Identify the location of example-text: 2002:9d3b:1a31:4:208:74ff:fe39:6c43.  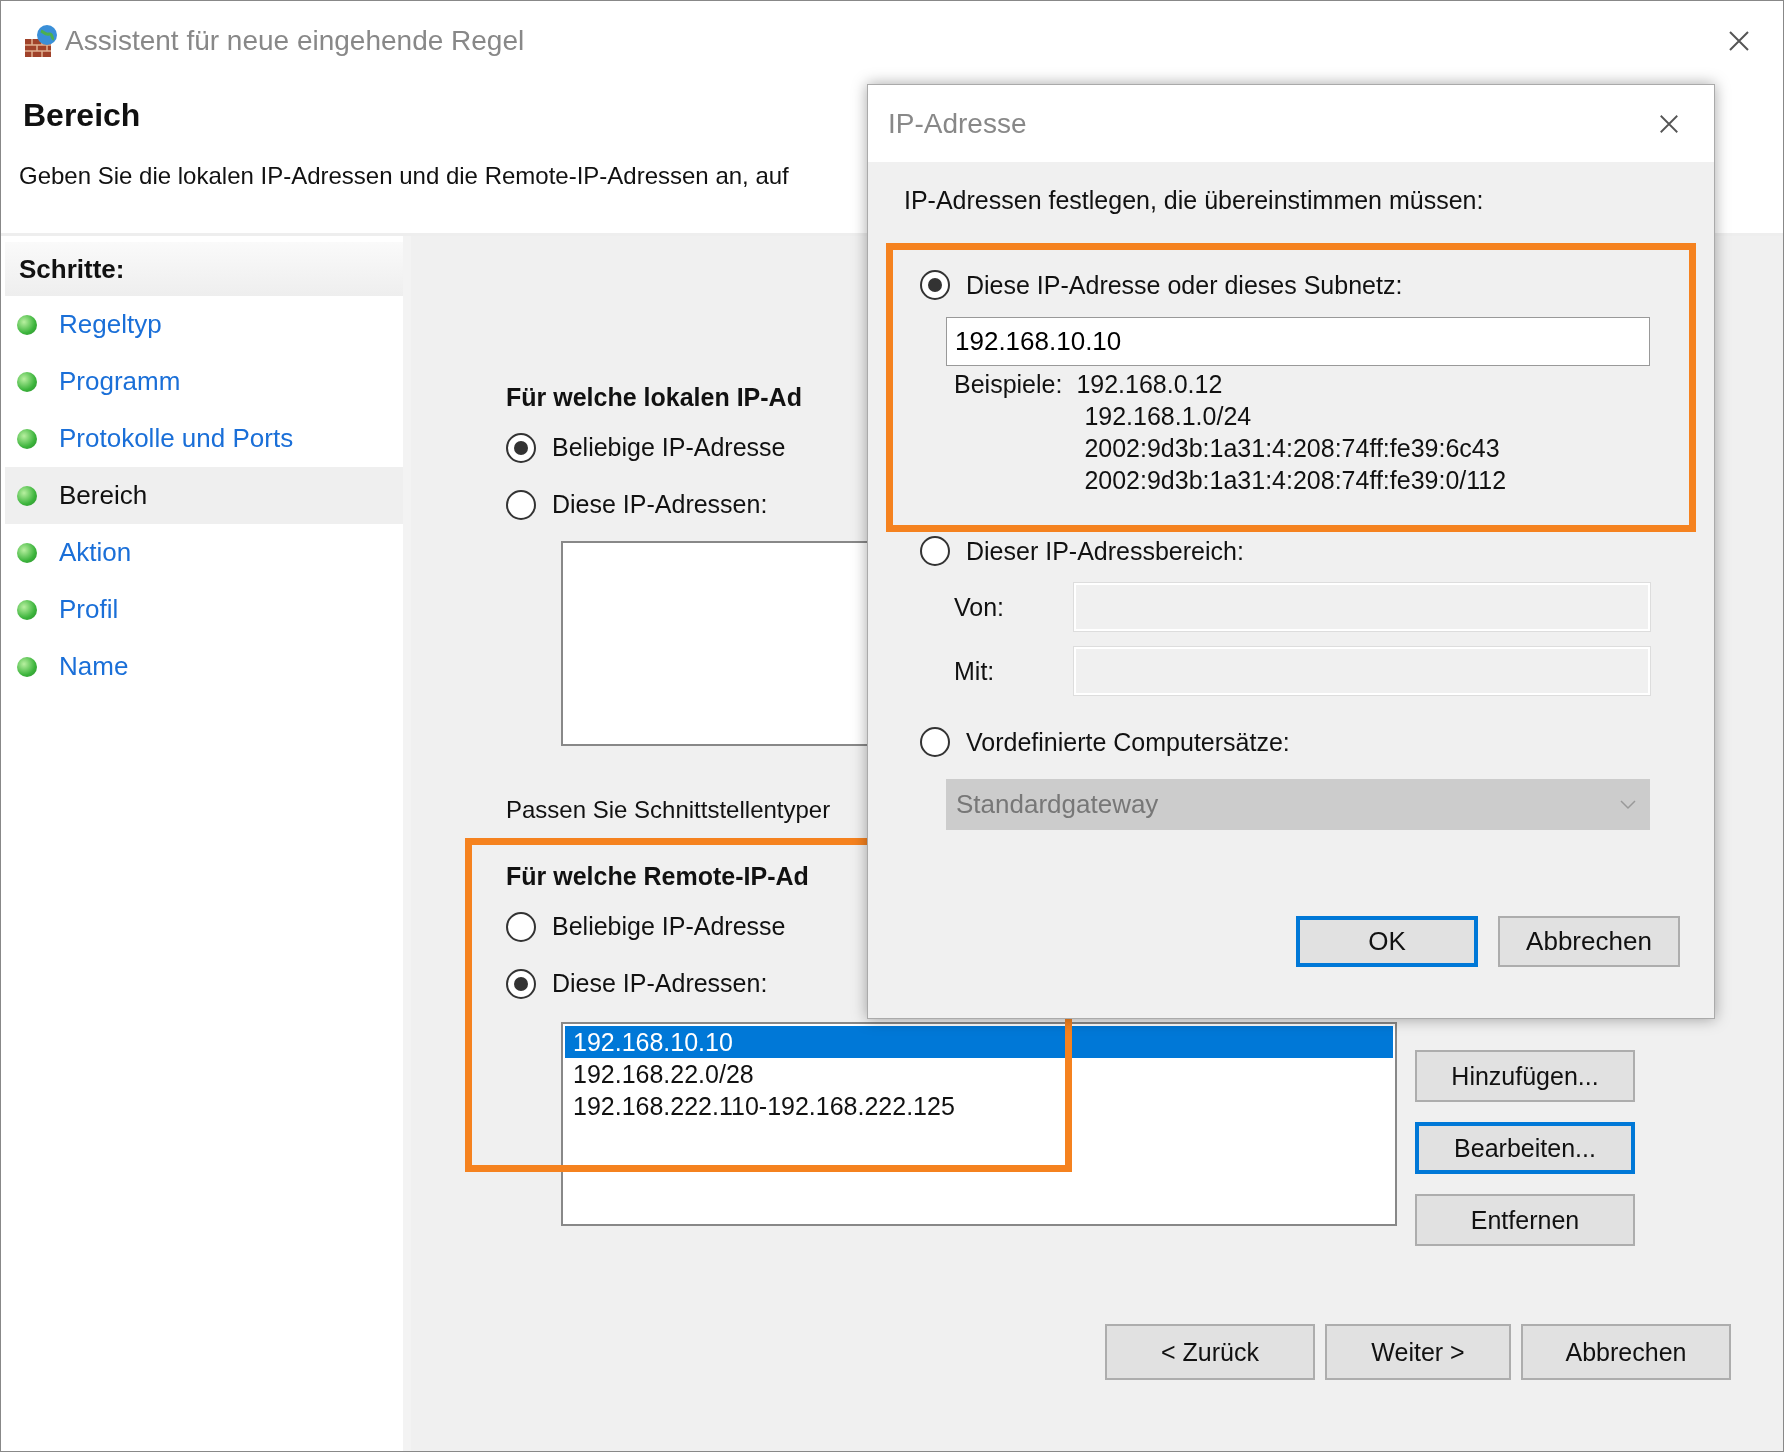
(1292, 449).